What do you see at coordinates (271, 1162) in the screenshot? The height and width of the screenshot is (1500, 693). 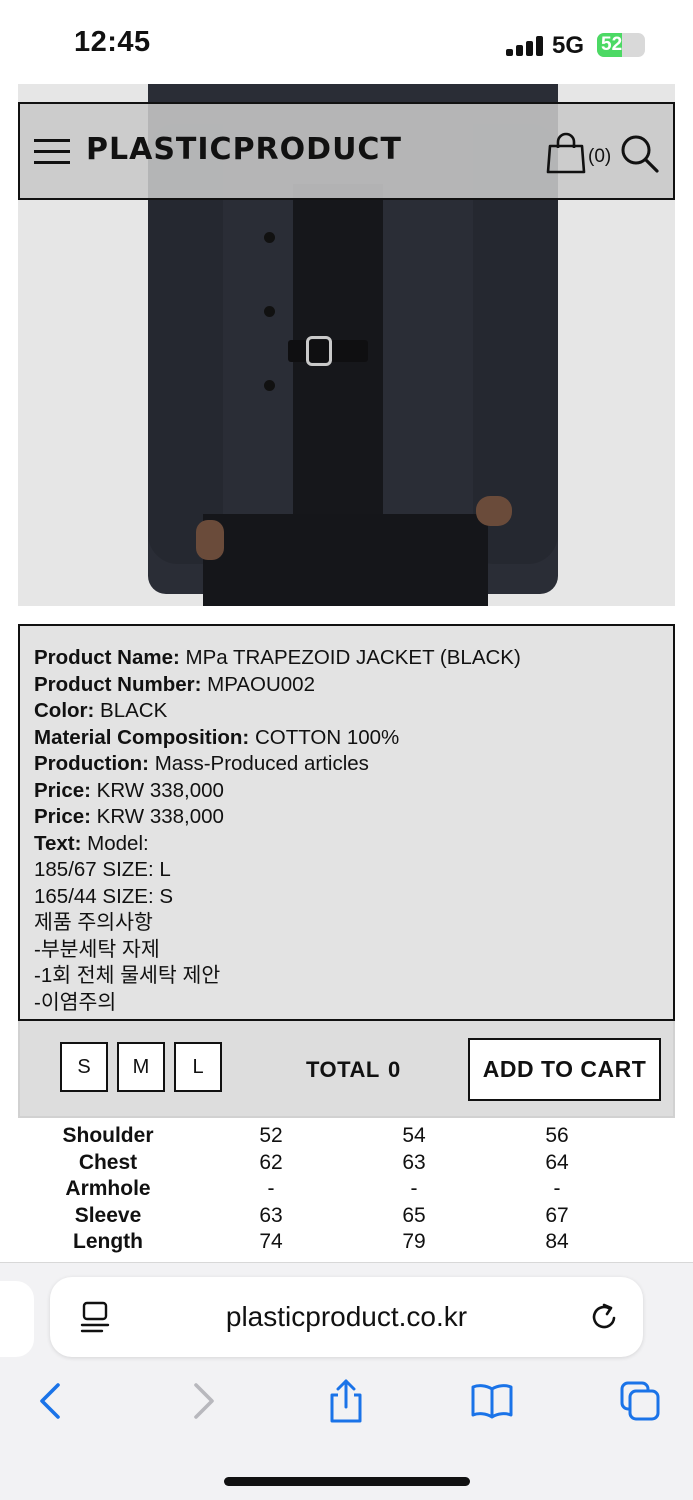 I see `table-cell: 62` at bounding box center [271, 1162].